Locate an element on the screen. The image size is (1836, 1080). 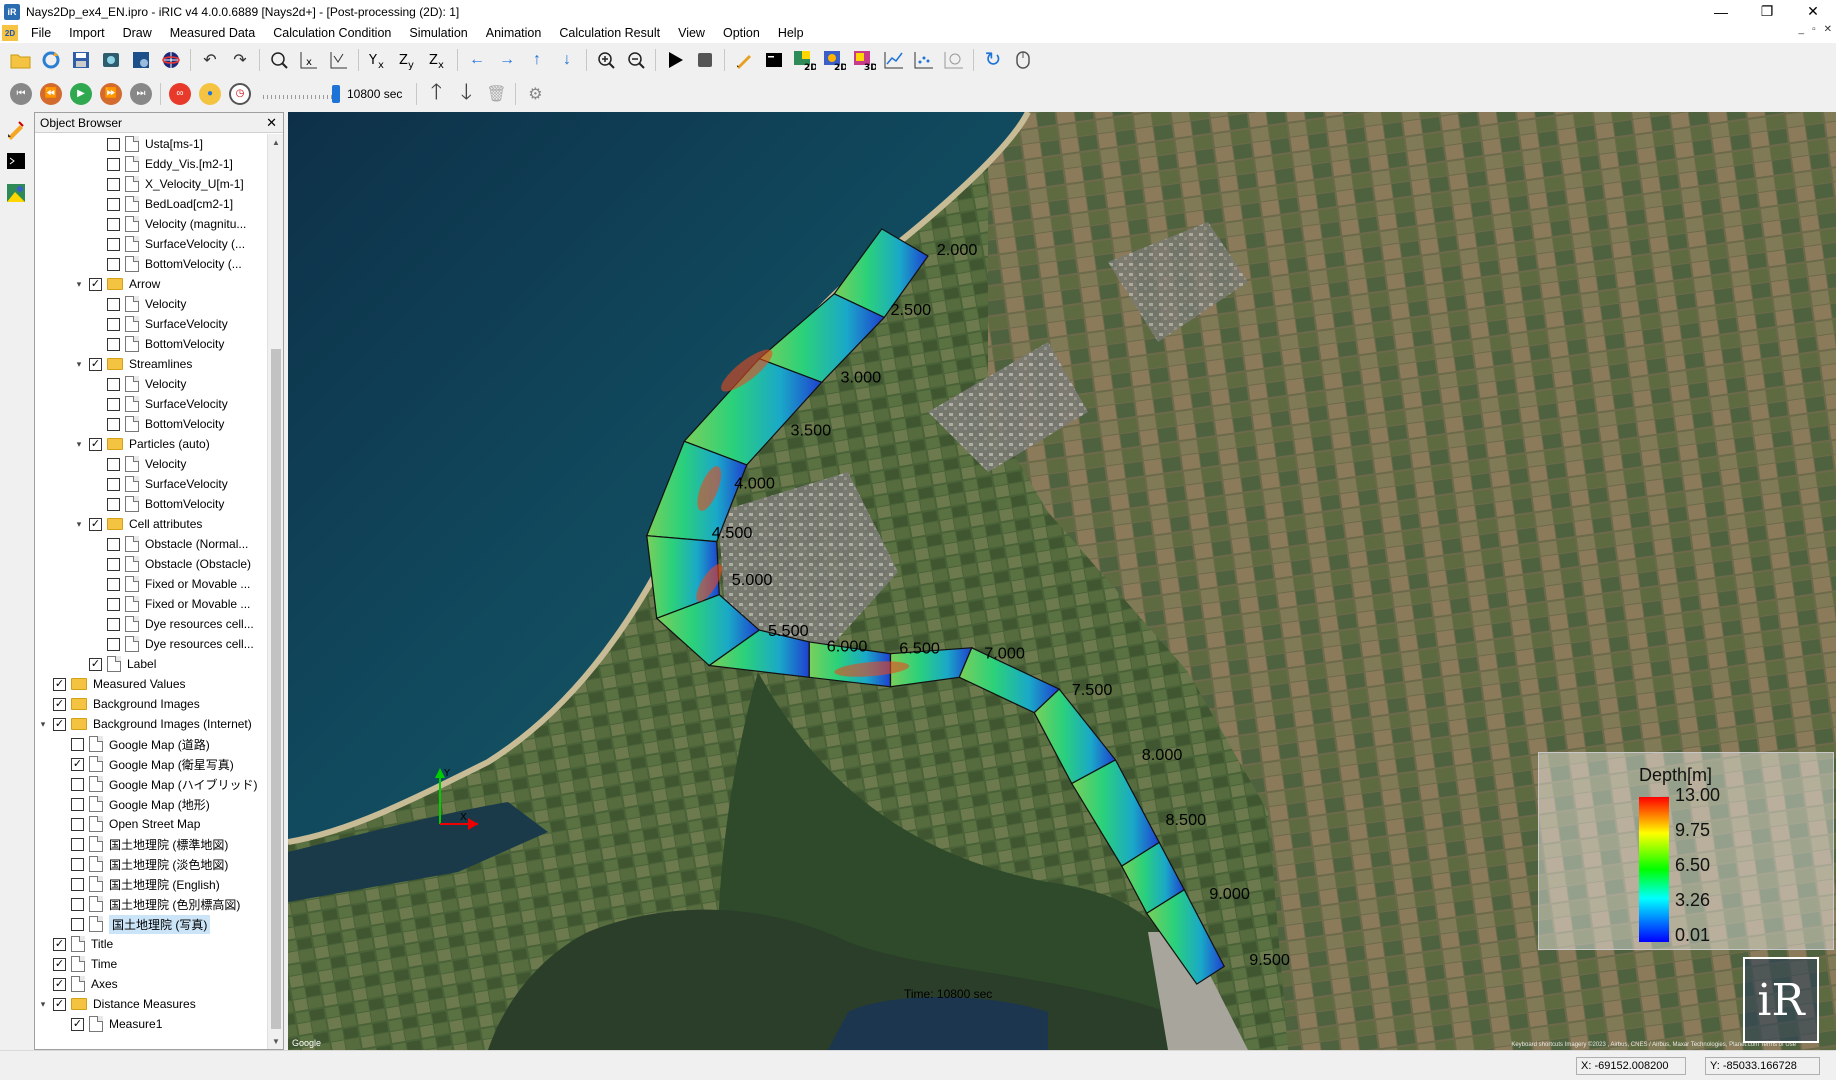
restore-button: ❐ is located at coordinates (1767, 11).